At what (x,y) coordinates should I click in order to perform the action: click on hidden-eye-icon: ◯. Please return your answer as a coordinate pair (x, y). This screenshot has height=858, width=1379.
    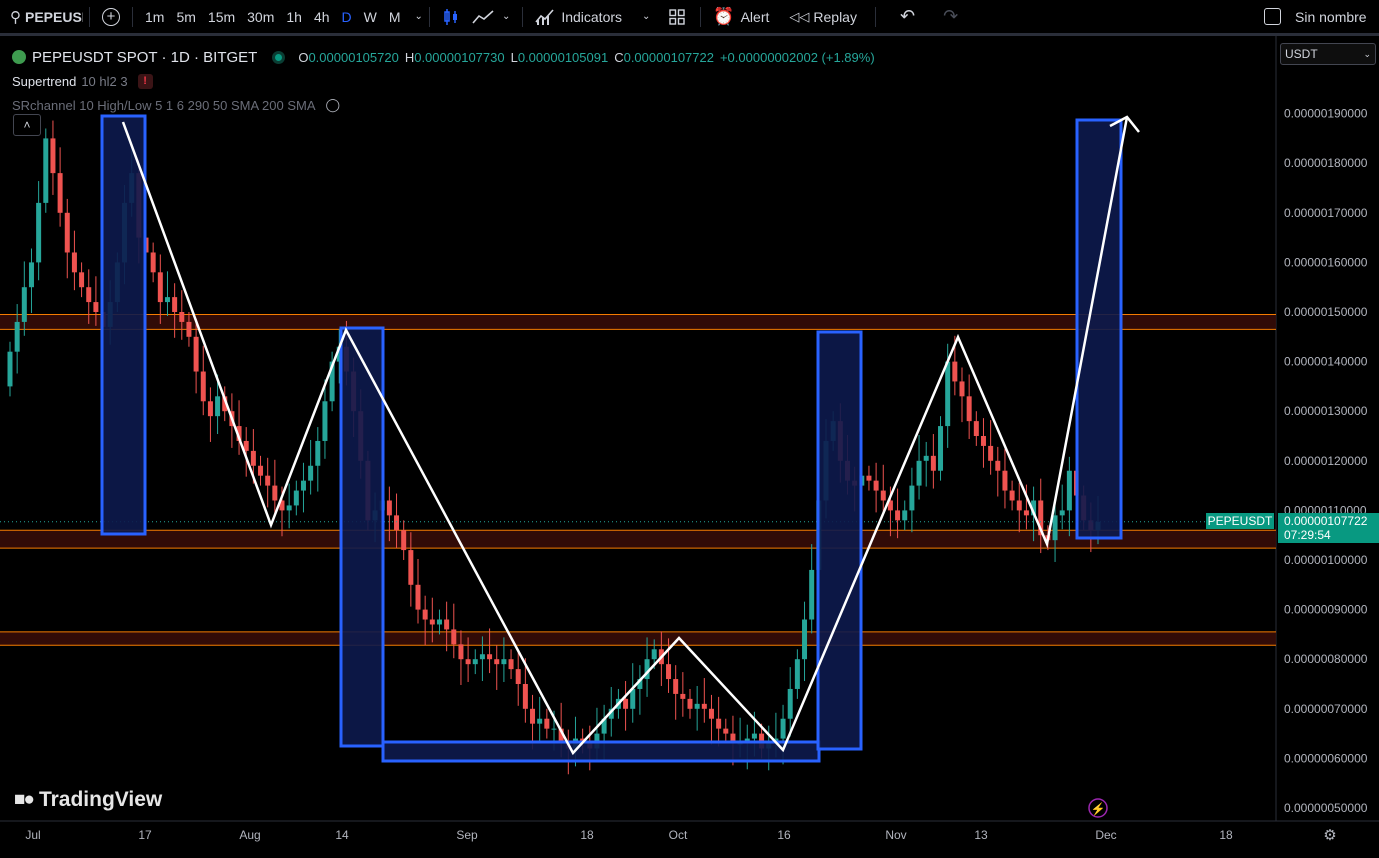
    Looking at the image, I should click on (333, 105).